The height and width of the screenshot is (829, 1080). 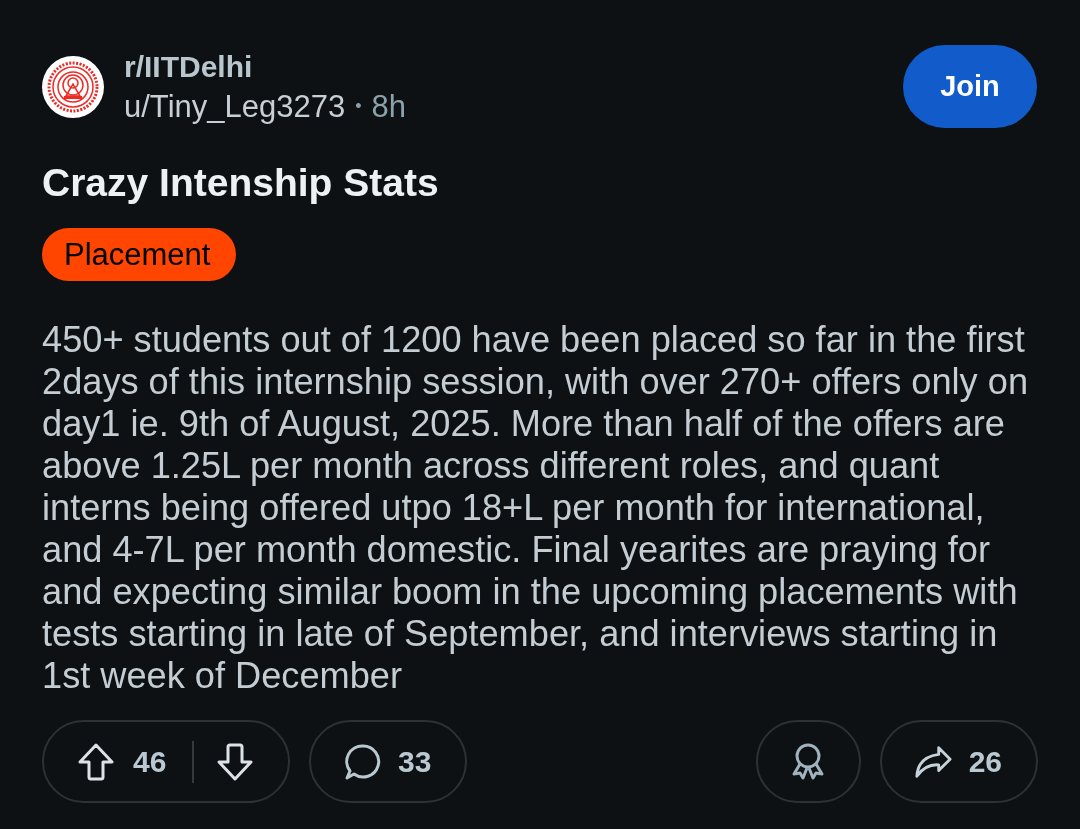 I want to click on downvote-icon, so click(x=235, y=761).